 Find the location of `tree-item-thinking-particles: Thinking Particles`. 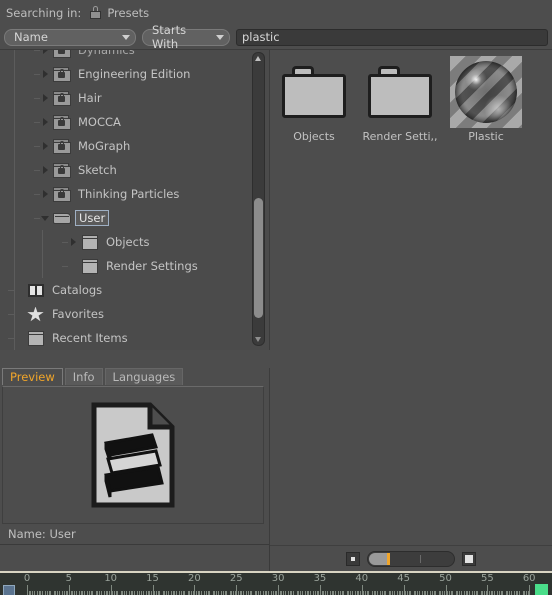

tree-item-thinking-particles: Thinking Particles is located at coordinates (126, 194).